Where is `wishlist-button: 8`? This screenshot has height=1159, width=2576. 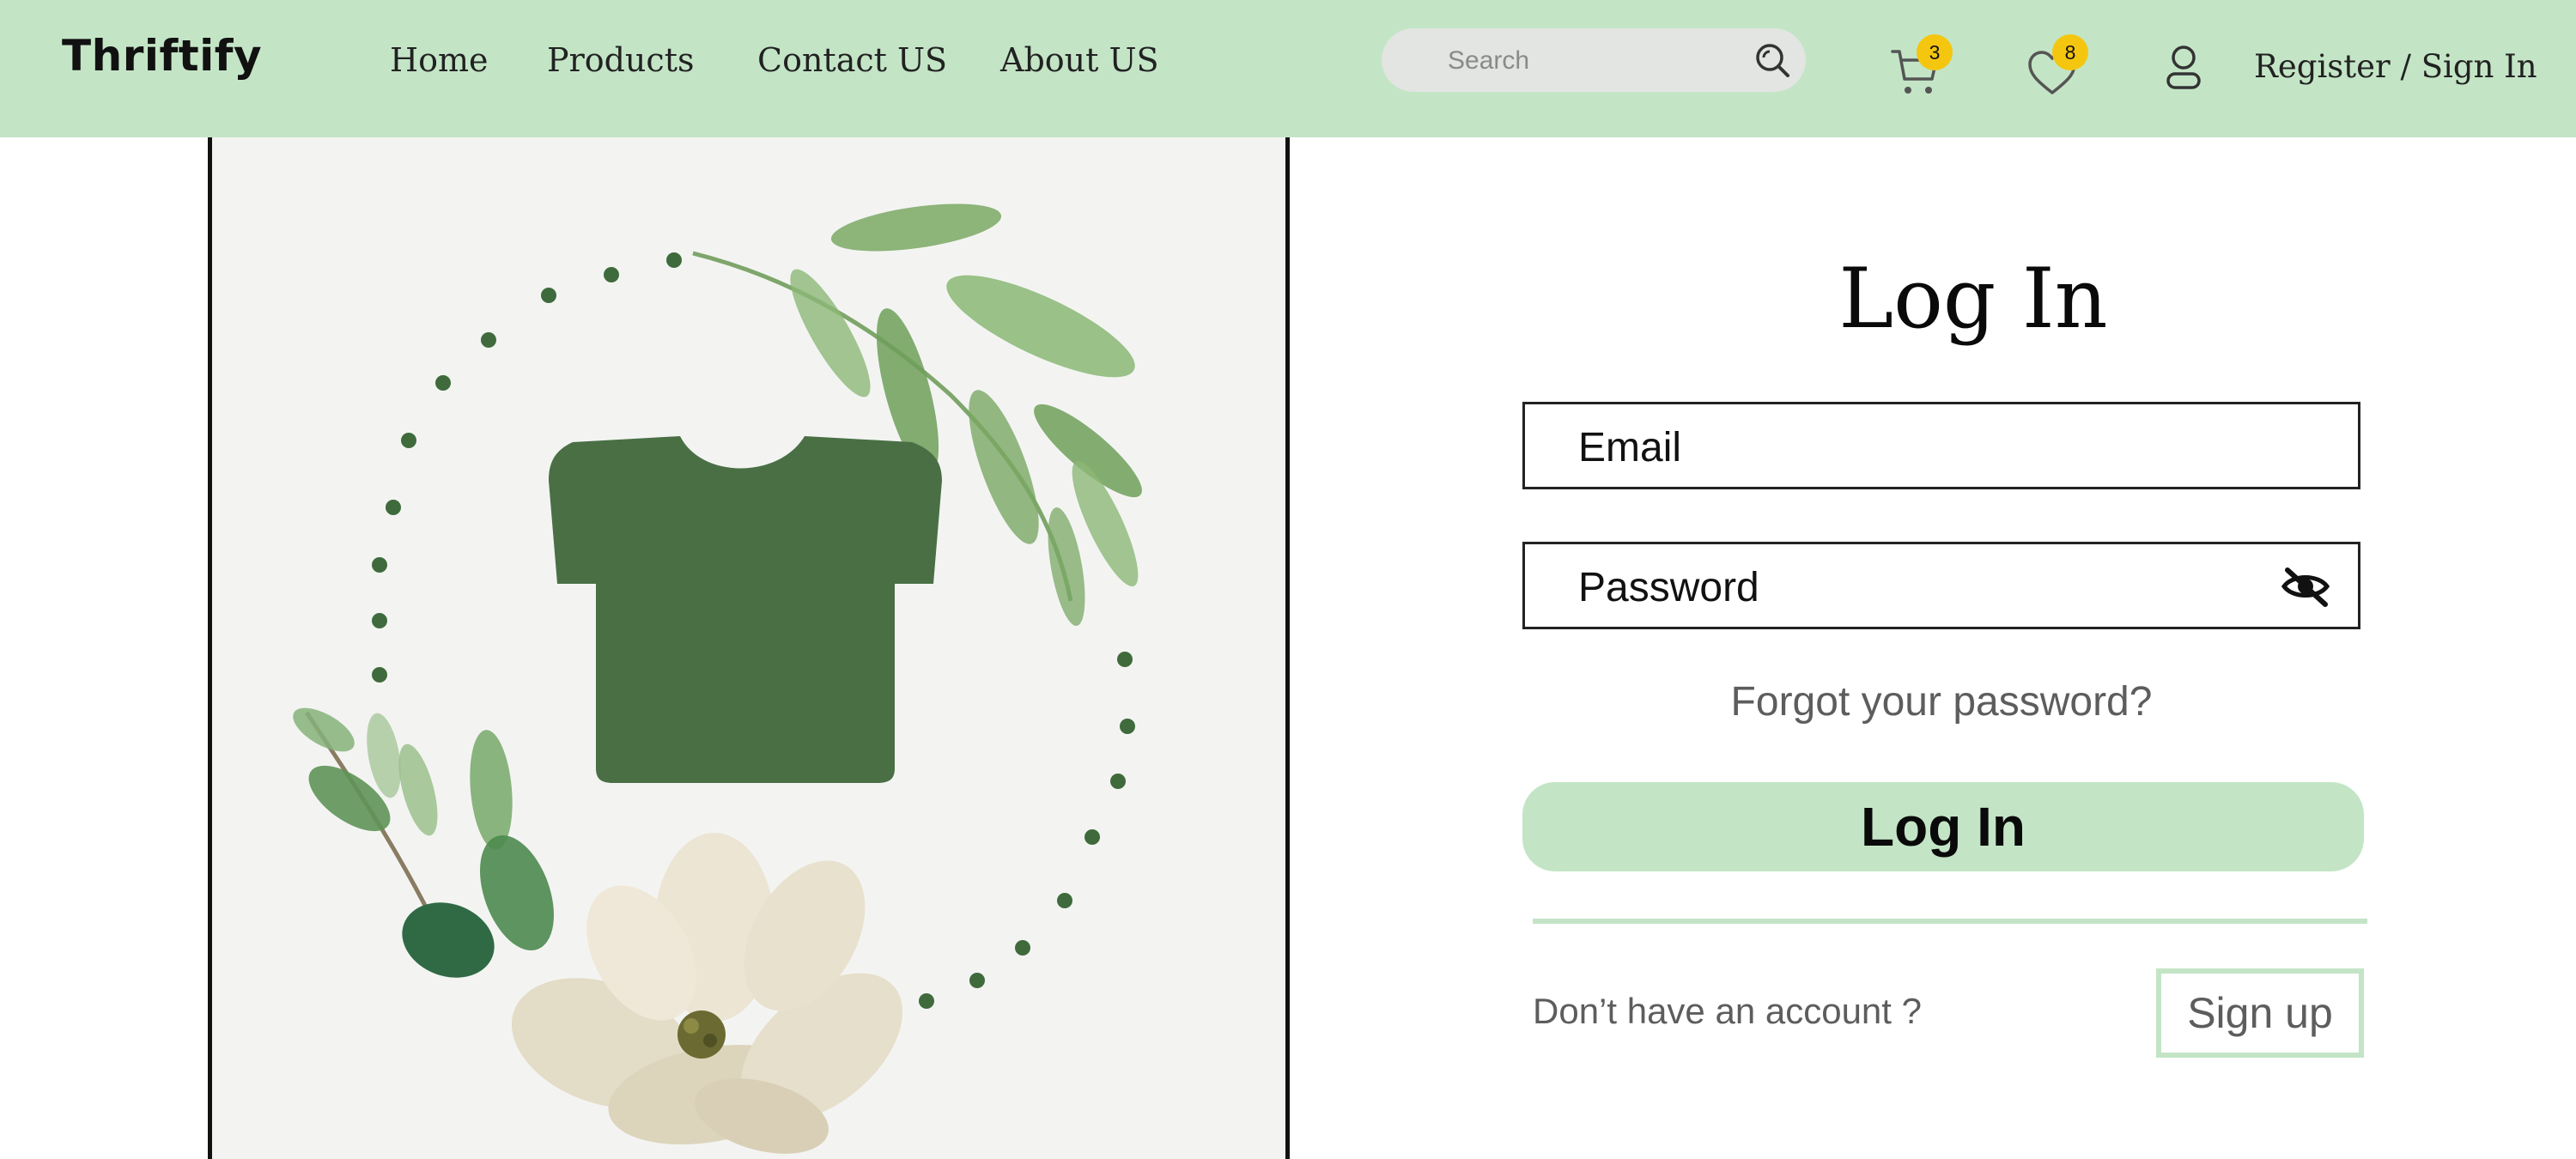
wishlist-button: 8 is located at coordinates (2060, 67).